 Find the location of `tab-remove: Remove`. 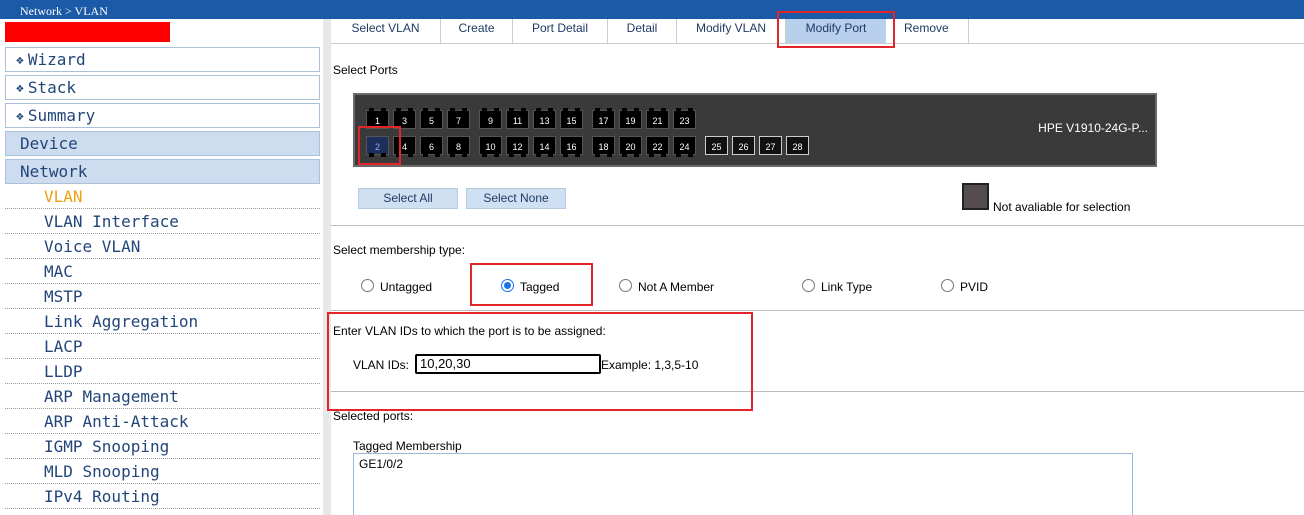

tab-remove: Remove is located at coordinates (930, 31).